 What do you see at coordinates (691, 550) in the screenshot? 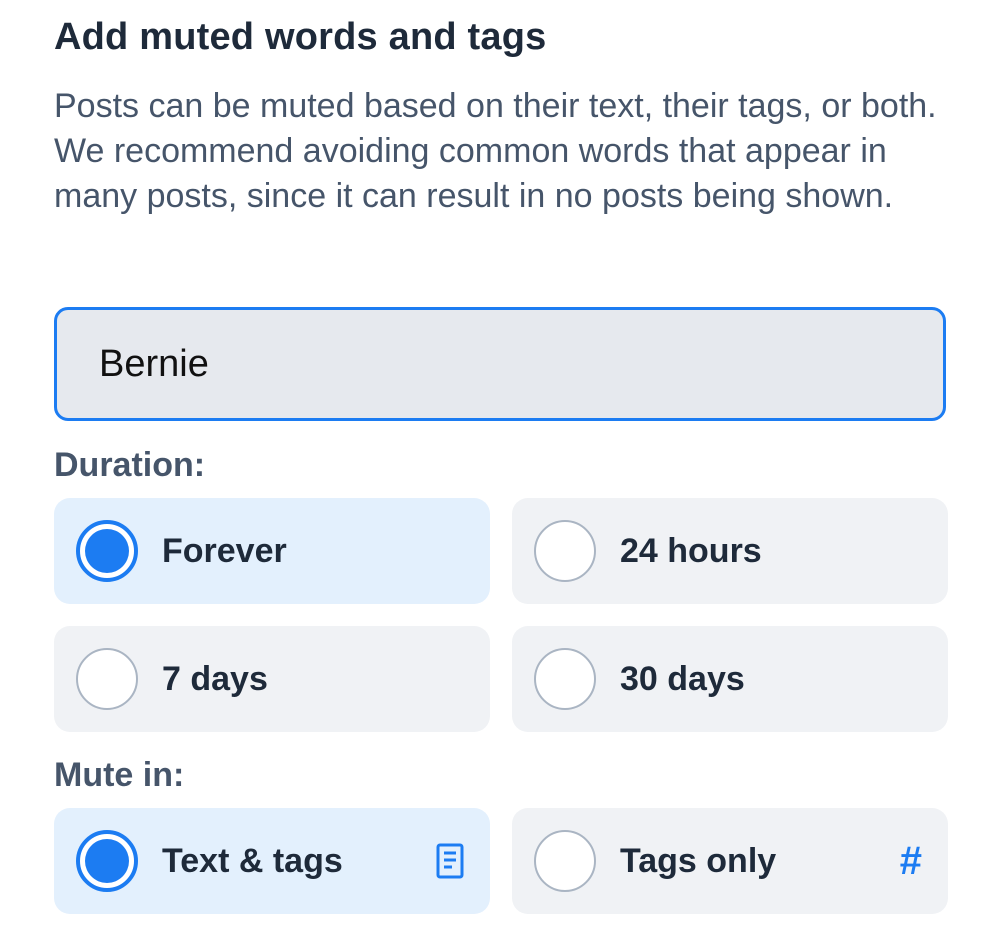
I see `option-label: 24 hours` at bounding box center [691, 550].